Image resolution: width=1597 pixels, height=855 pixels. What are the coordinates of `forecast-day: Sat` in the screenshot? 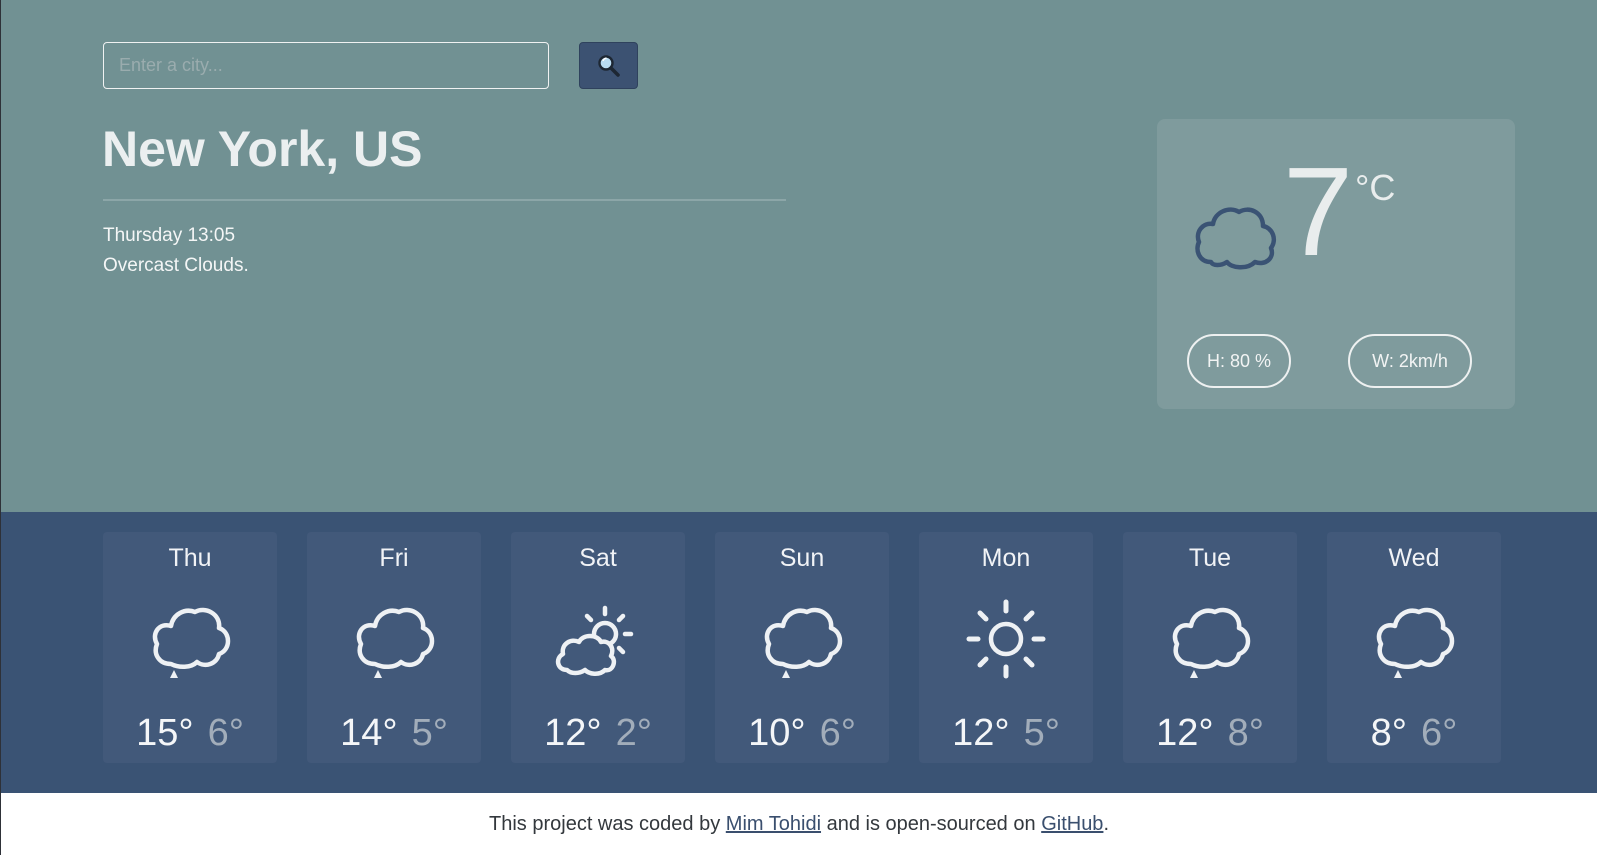 It's located at (598, 558).